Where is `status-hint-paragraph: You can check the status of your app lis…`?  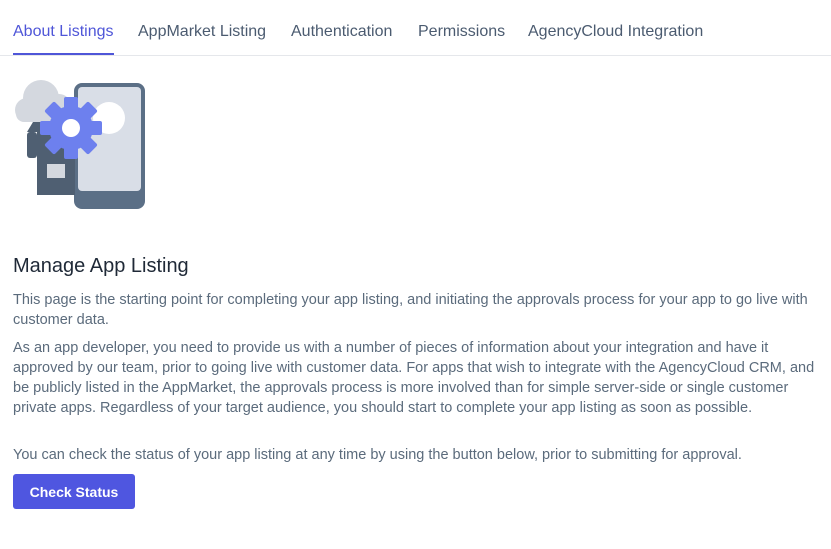
status-hint-paragraph: You can check the status of your app lis… is located at coordinates (377, 455).